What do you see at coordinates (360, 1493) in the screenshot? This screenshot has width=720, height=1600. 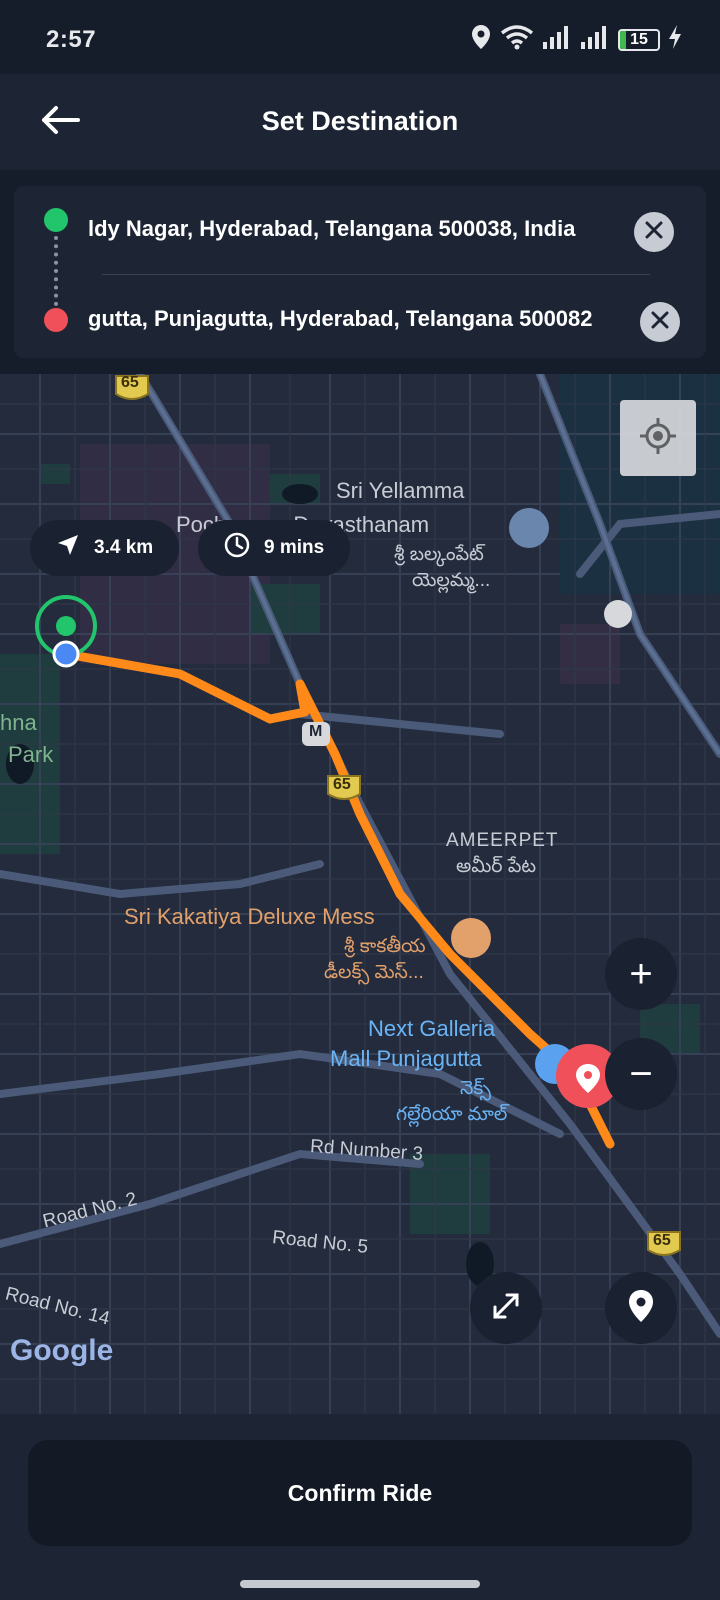 I see `confirm-ride-button: Confirm Ride` at bounding box center [360, 1493].